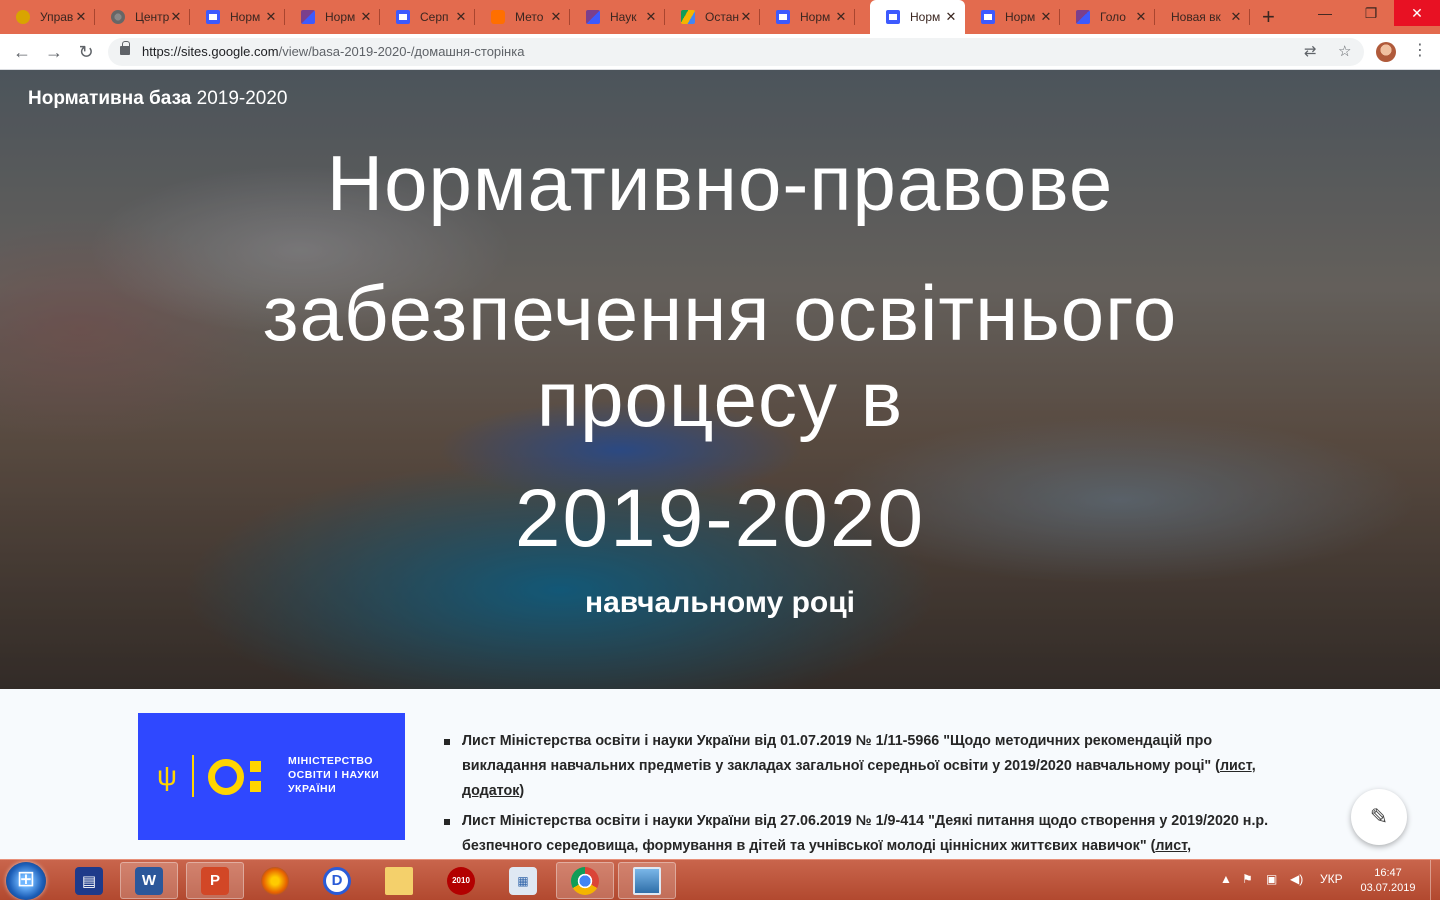 The width and height of the screenshot is (1440, 901). I want to click on adv-2010-icon: 2010, so click(461, 880).